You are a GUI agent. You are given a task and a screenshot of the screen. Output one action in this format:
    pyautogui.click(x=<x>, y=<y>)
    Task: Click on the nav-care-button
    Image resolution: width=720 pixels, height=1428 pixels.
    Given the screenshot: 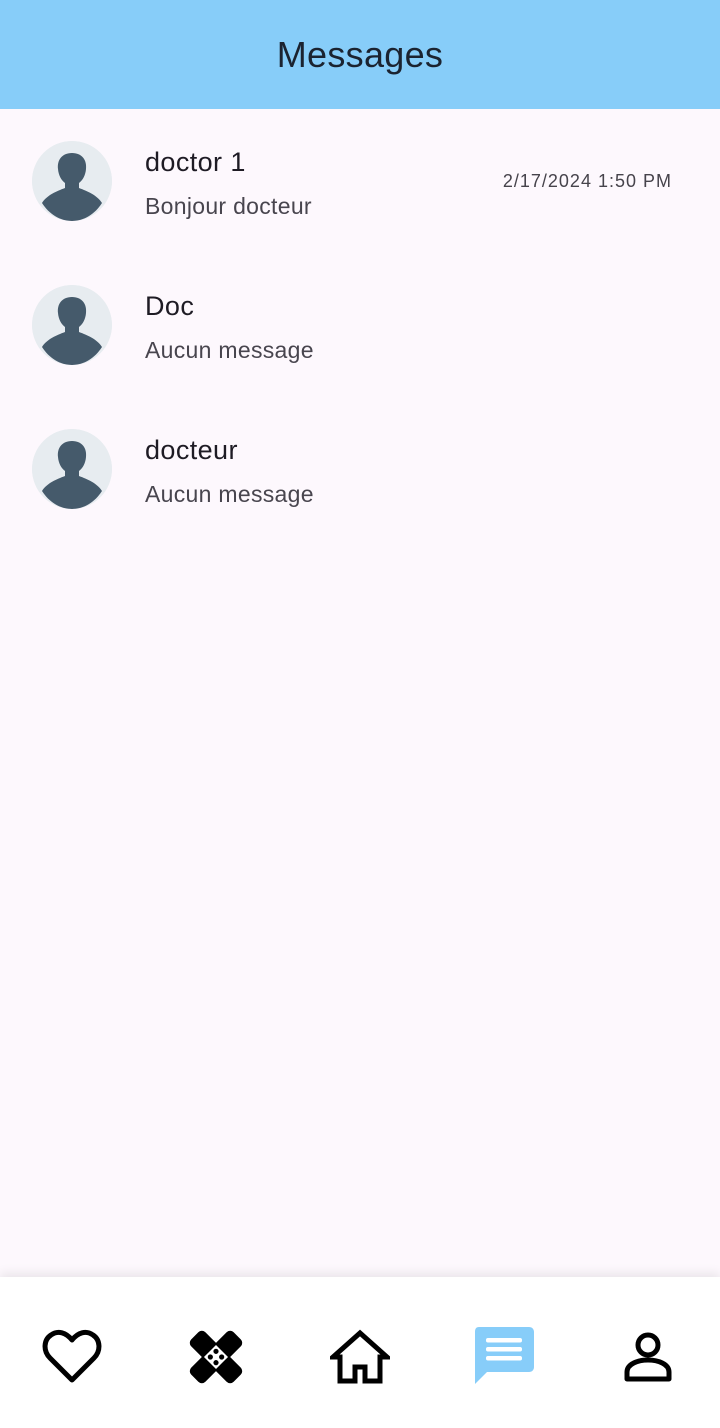 What is the action you would take?
    pyautogui.click(x=216, y=1357)
    